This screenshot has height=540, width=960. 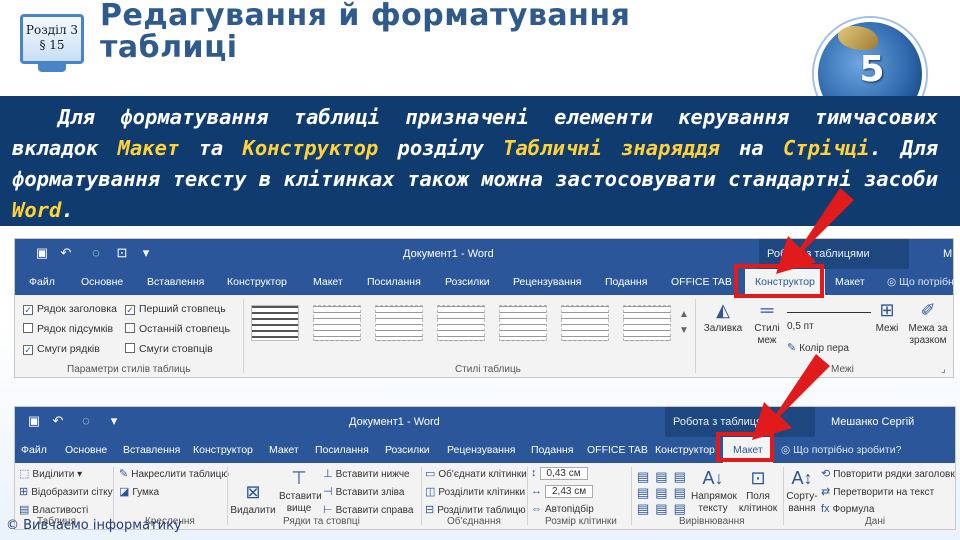 I want to click on sort-label-1: Сорту-, so click(x=802, y=496).